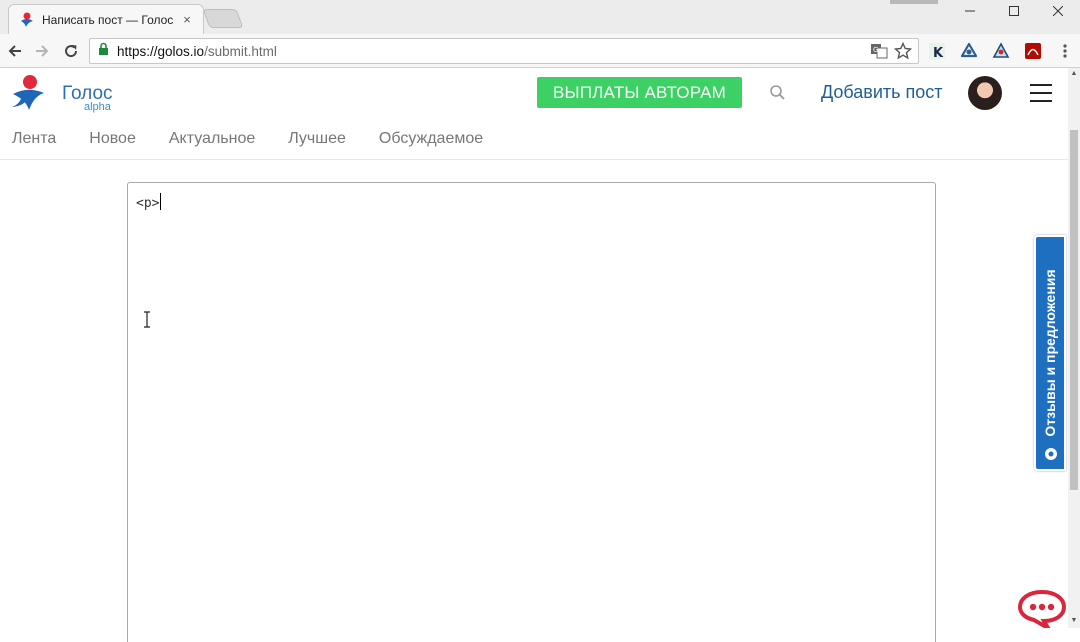 This screenshot has height=642, width=1080. Describe the element at coordinates (1058, 11) in the screenshot. I see `close-window-icon` at that location.